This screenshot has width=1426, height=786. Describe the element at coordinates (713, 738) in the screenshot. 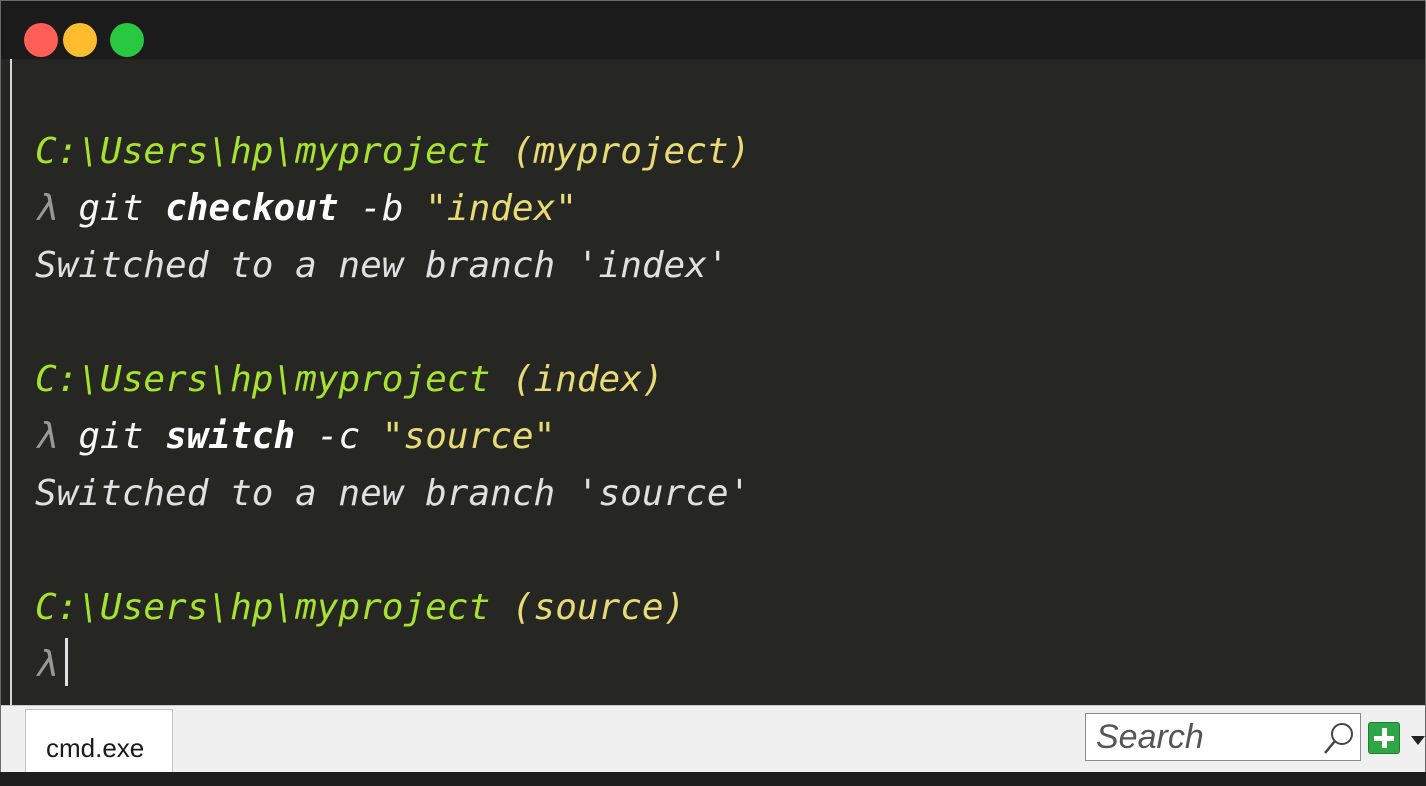

I see `status-bar: cmd.exe` at that location.